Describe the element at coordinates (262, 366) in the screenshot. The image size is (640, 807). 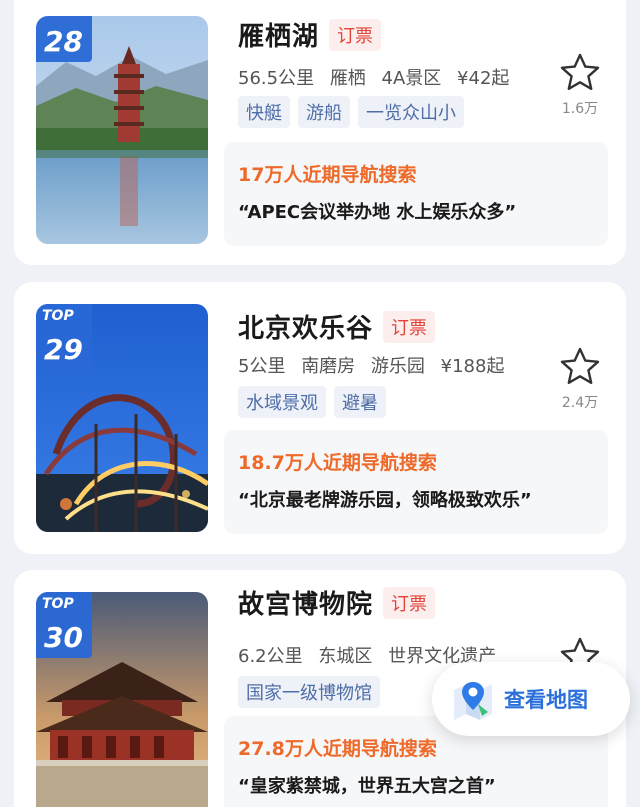
I see `distance: 5公里` at that location.